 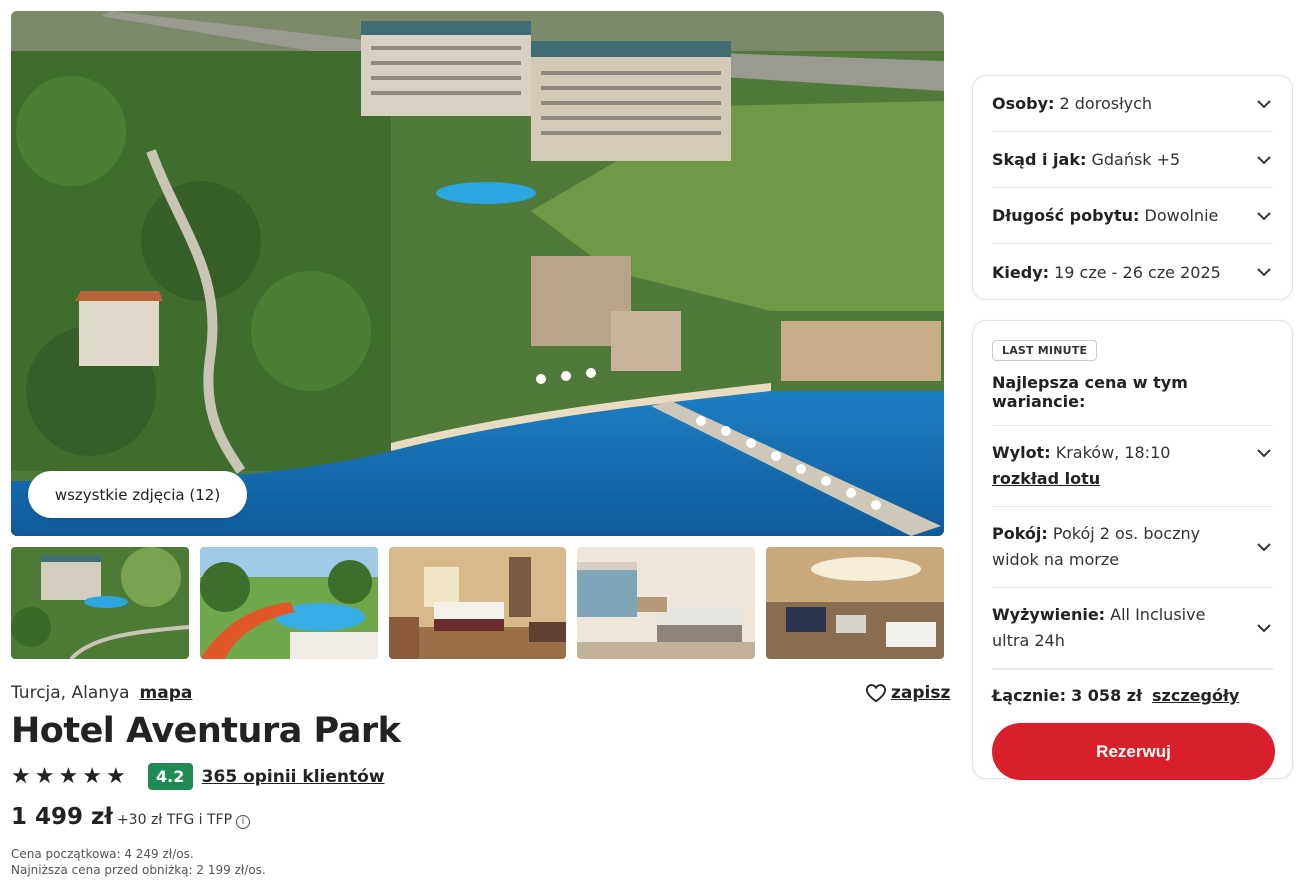 I want to click on details-link: szczegóły, so click(x=1195, y=695).